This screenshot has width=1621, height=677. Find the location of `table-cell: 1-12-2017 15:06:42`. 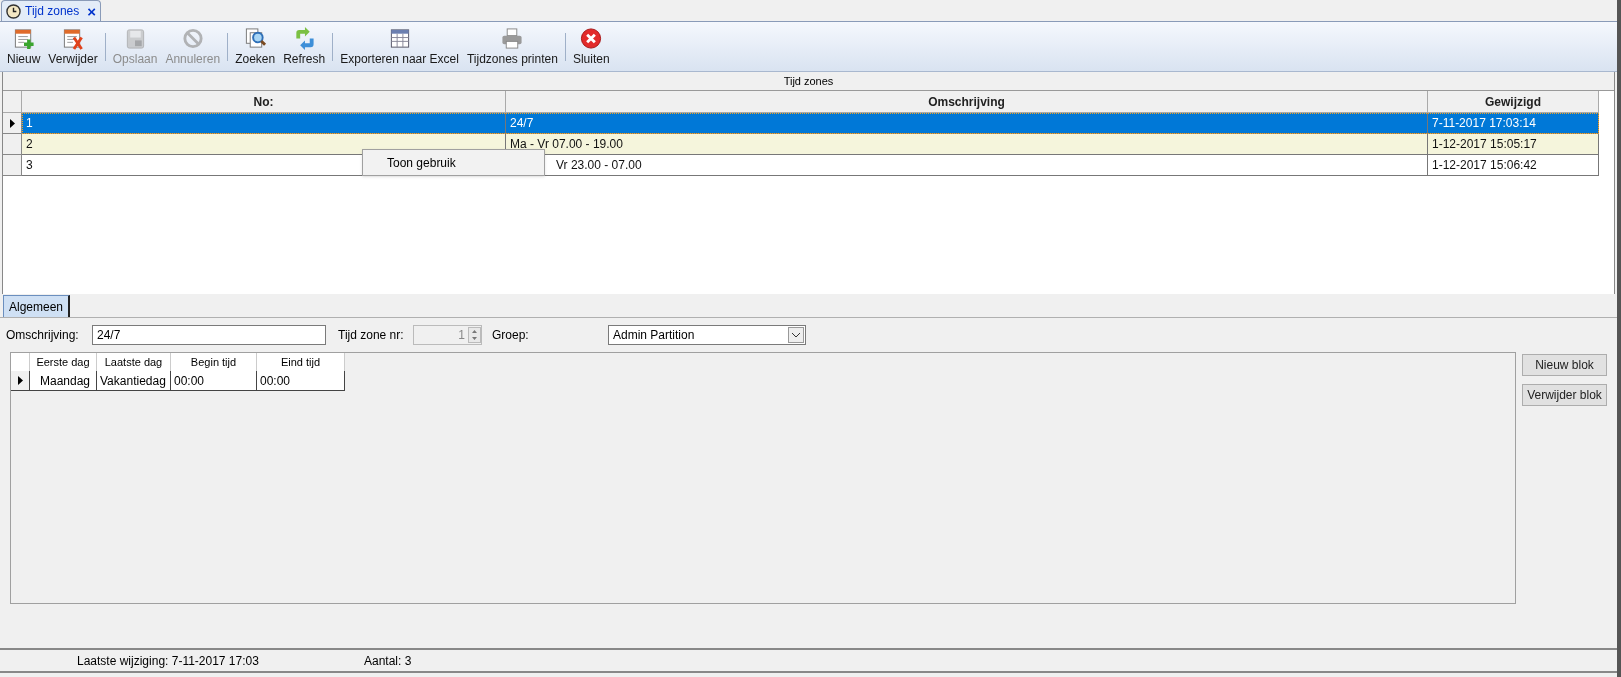

table-cell: 1-12-2017 15:06:42 is located at coordinates (1513, 165).